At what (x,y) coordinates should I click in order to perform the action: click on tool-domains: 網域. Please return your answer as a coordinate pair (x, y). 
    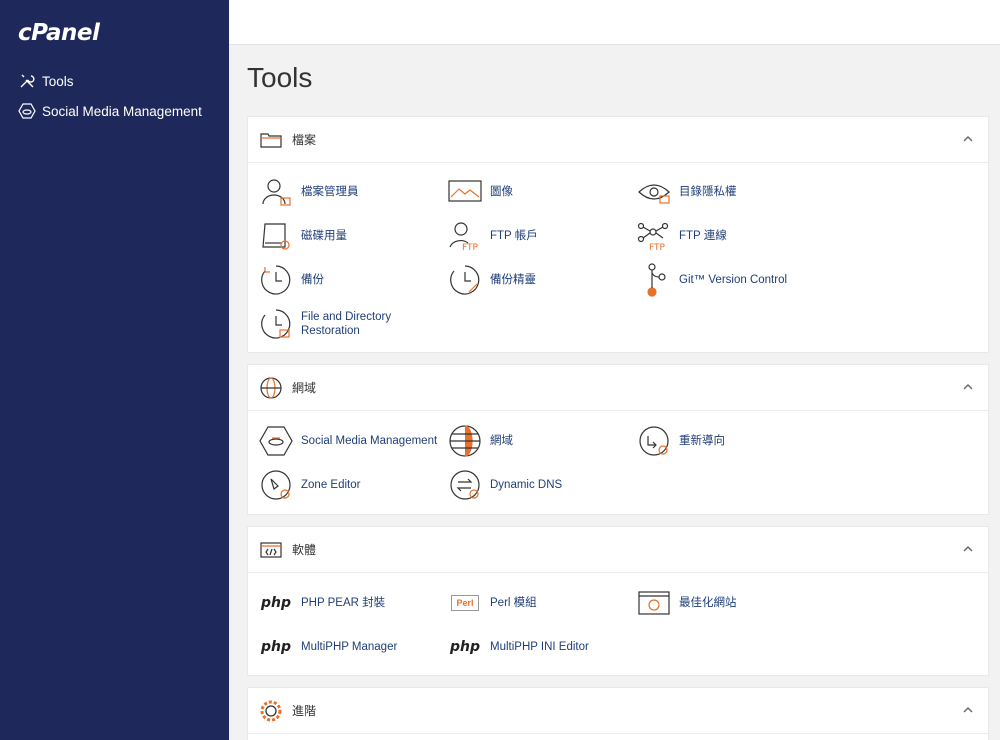
    Looking at the image, I should click on (480, 441).